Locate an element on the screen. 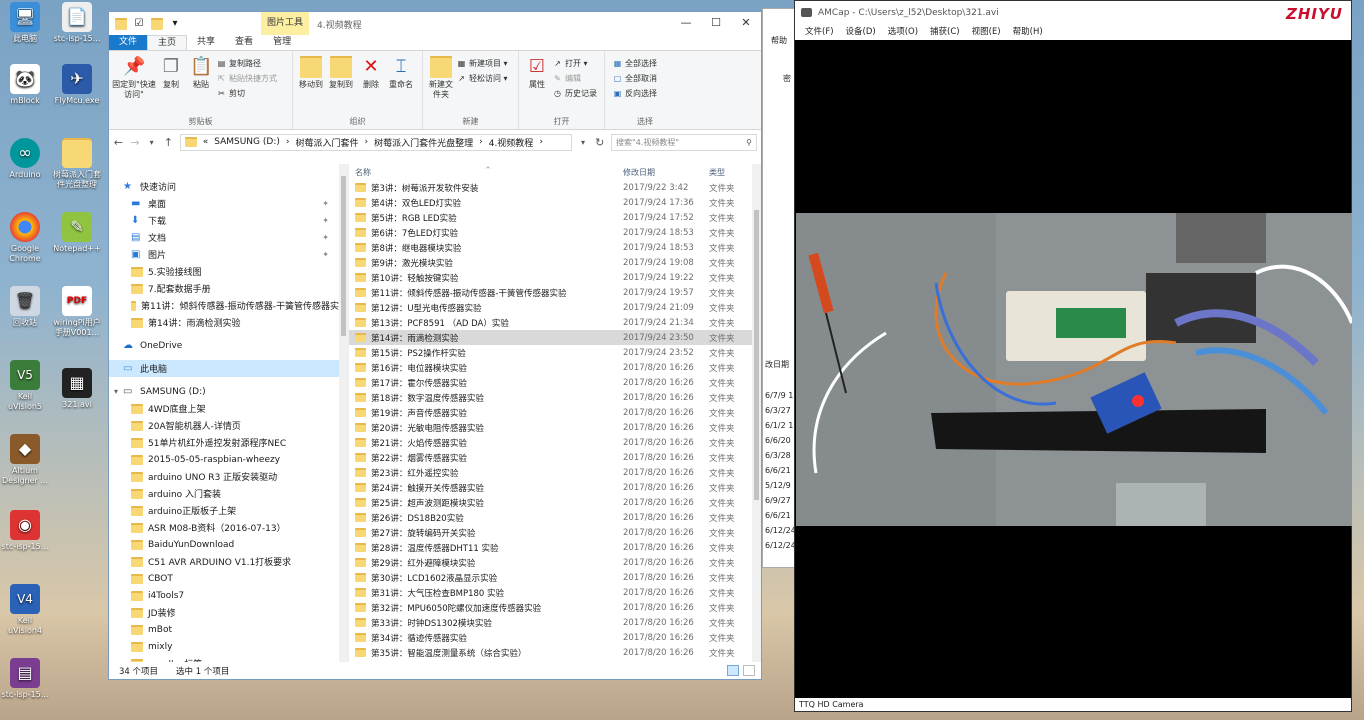  table-row: 第22讲：烟雾传感器实验 2017/8/20 16:26 文件夹 is located at coordinates (550, 457).